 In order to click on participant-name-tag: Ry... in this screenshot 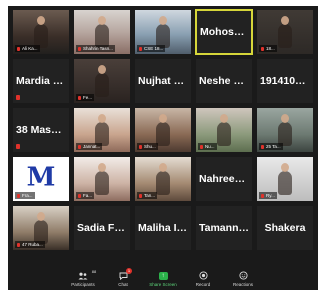, I will do `click(268, 195)`.